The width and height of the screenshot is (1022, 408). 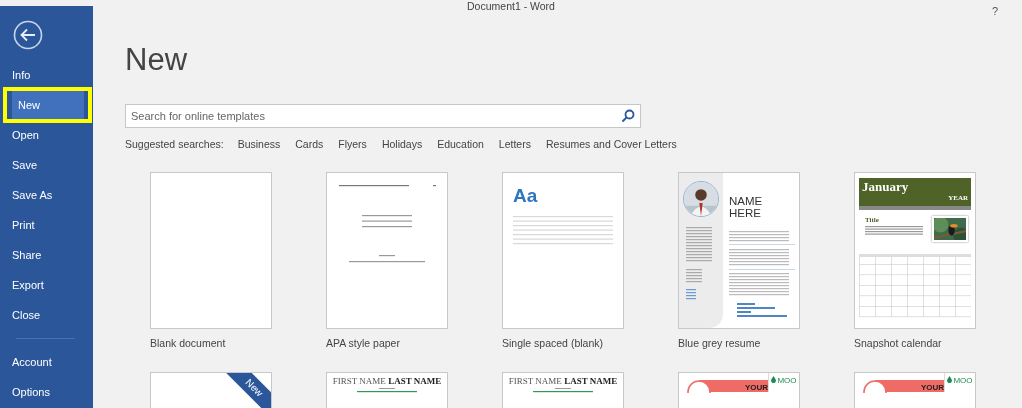 I want to click on nav-item: Export, so click(x=46, y=285).